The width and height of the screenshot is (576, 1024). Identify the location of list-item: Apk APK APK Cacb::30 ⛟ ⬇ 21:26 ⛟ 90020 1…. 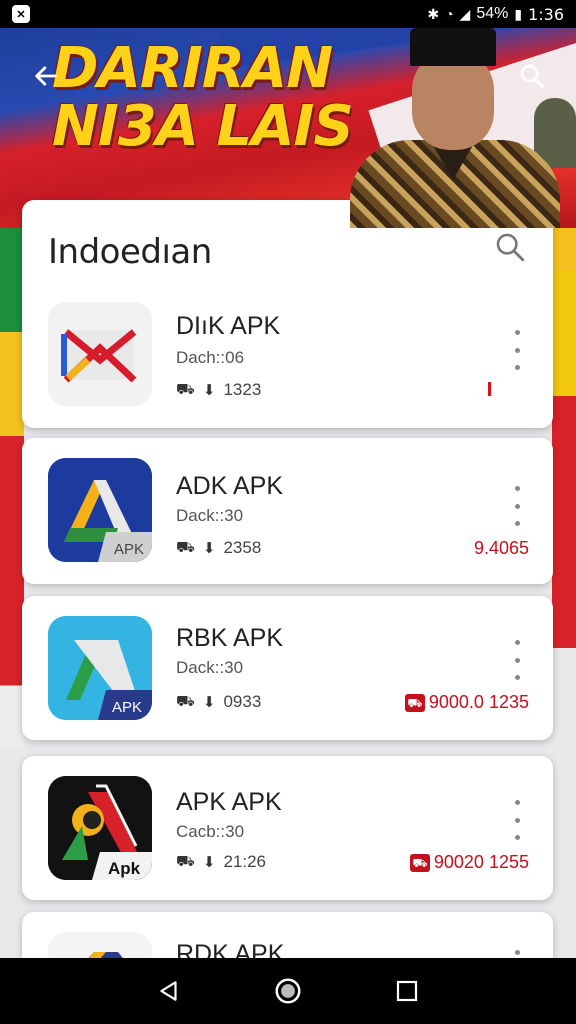
(287, 828).